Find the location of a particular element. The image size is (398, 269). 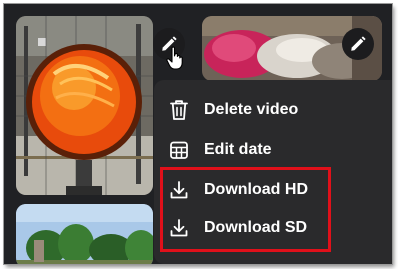

edit-button is located at coordinates (358, 44).